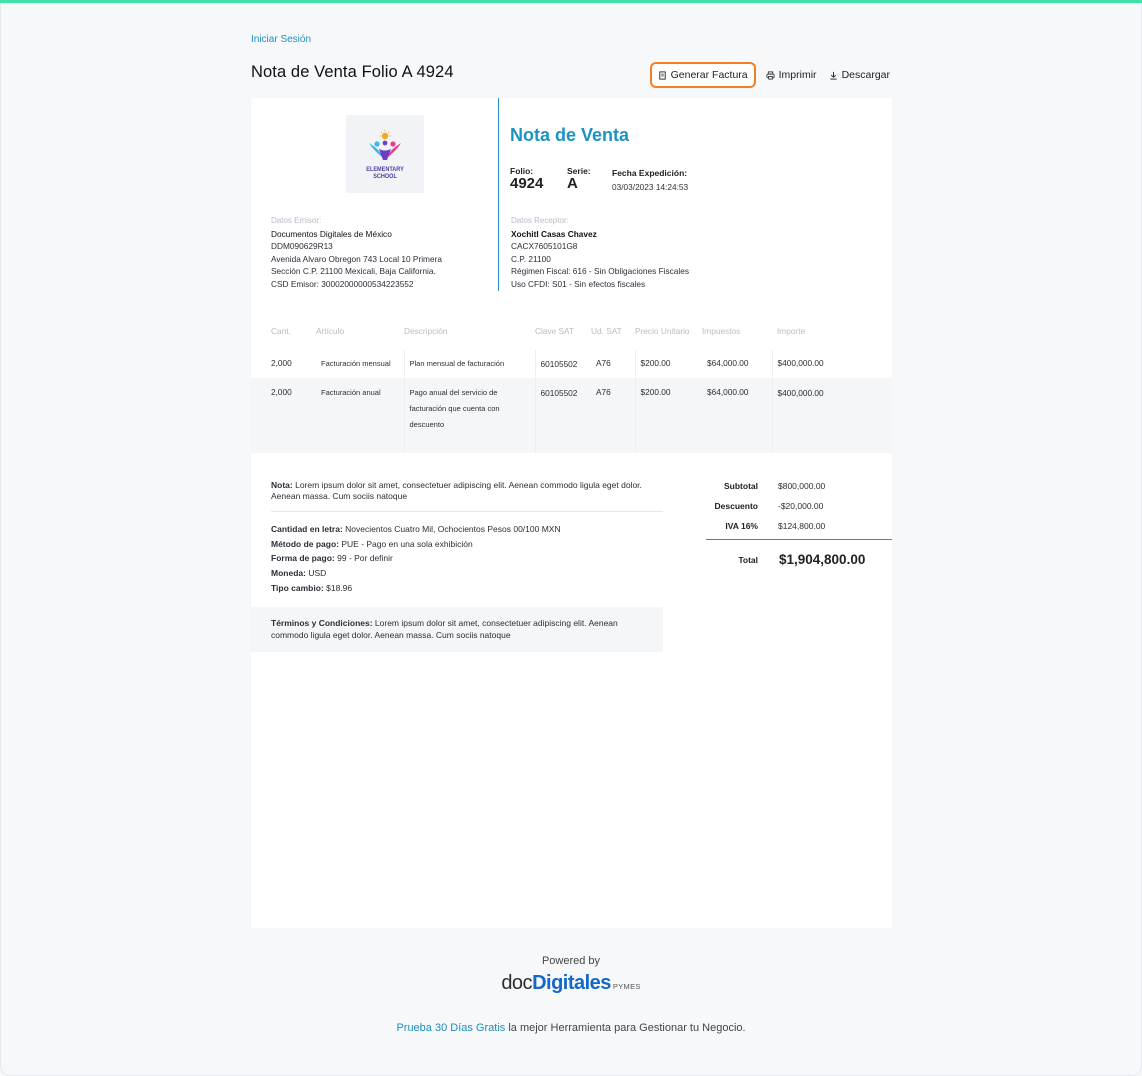  I want to click on company-logo: ELEMENTARY SCHOOL, so click(385, 154).